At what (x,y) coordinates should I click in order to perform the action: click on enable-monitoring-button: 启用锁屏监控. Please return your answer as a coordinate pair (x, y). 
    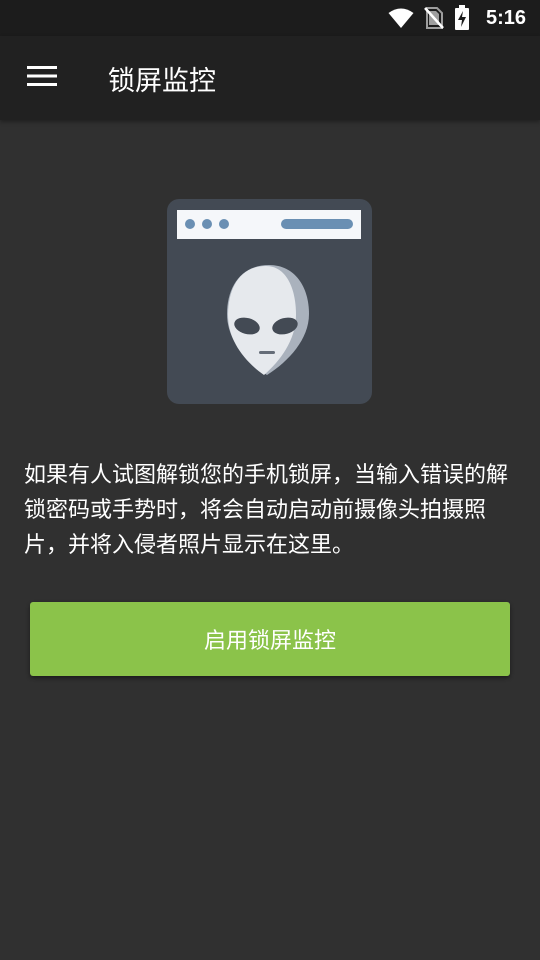
    Looking at the image, I should click on (270, 639).